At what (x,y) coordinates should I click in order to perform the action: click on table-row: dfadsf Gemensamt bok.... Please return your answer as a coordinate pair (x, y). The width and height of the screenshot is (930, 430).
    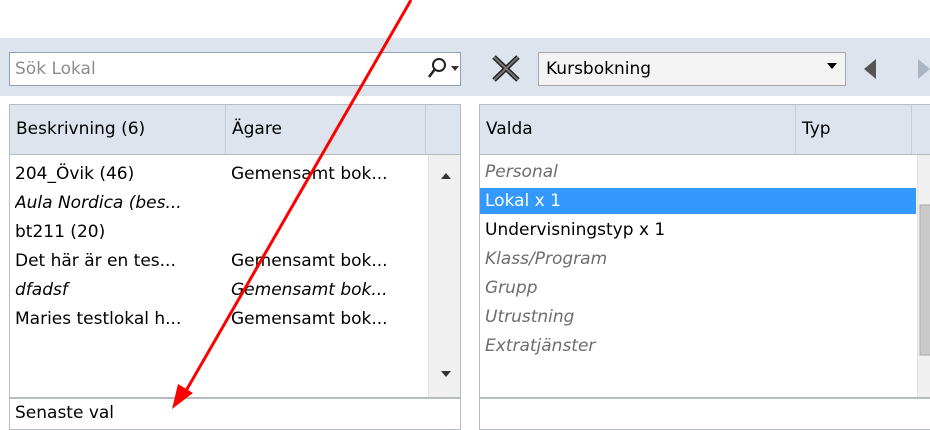
    Looking at the image, I should click on (219, 290).